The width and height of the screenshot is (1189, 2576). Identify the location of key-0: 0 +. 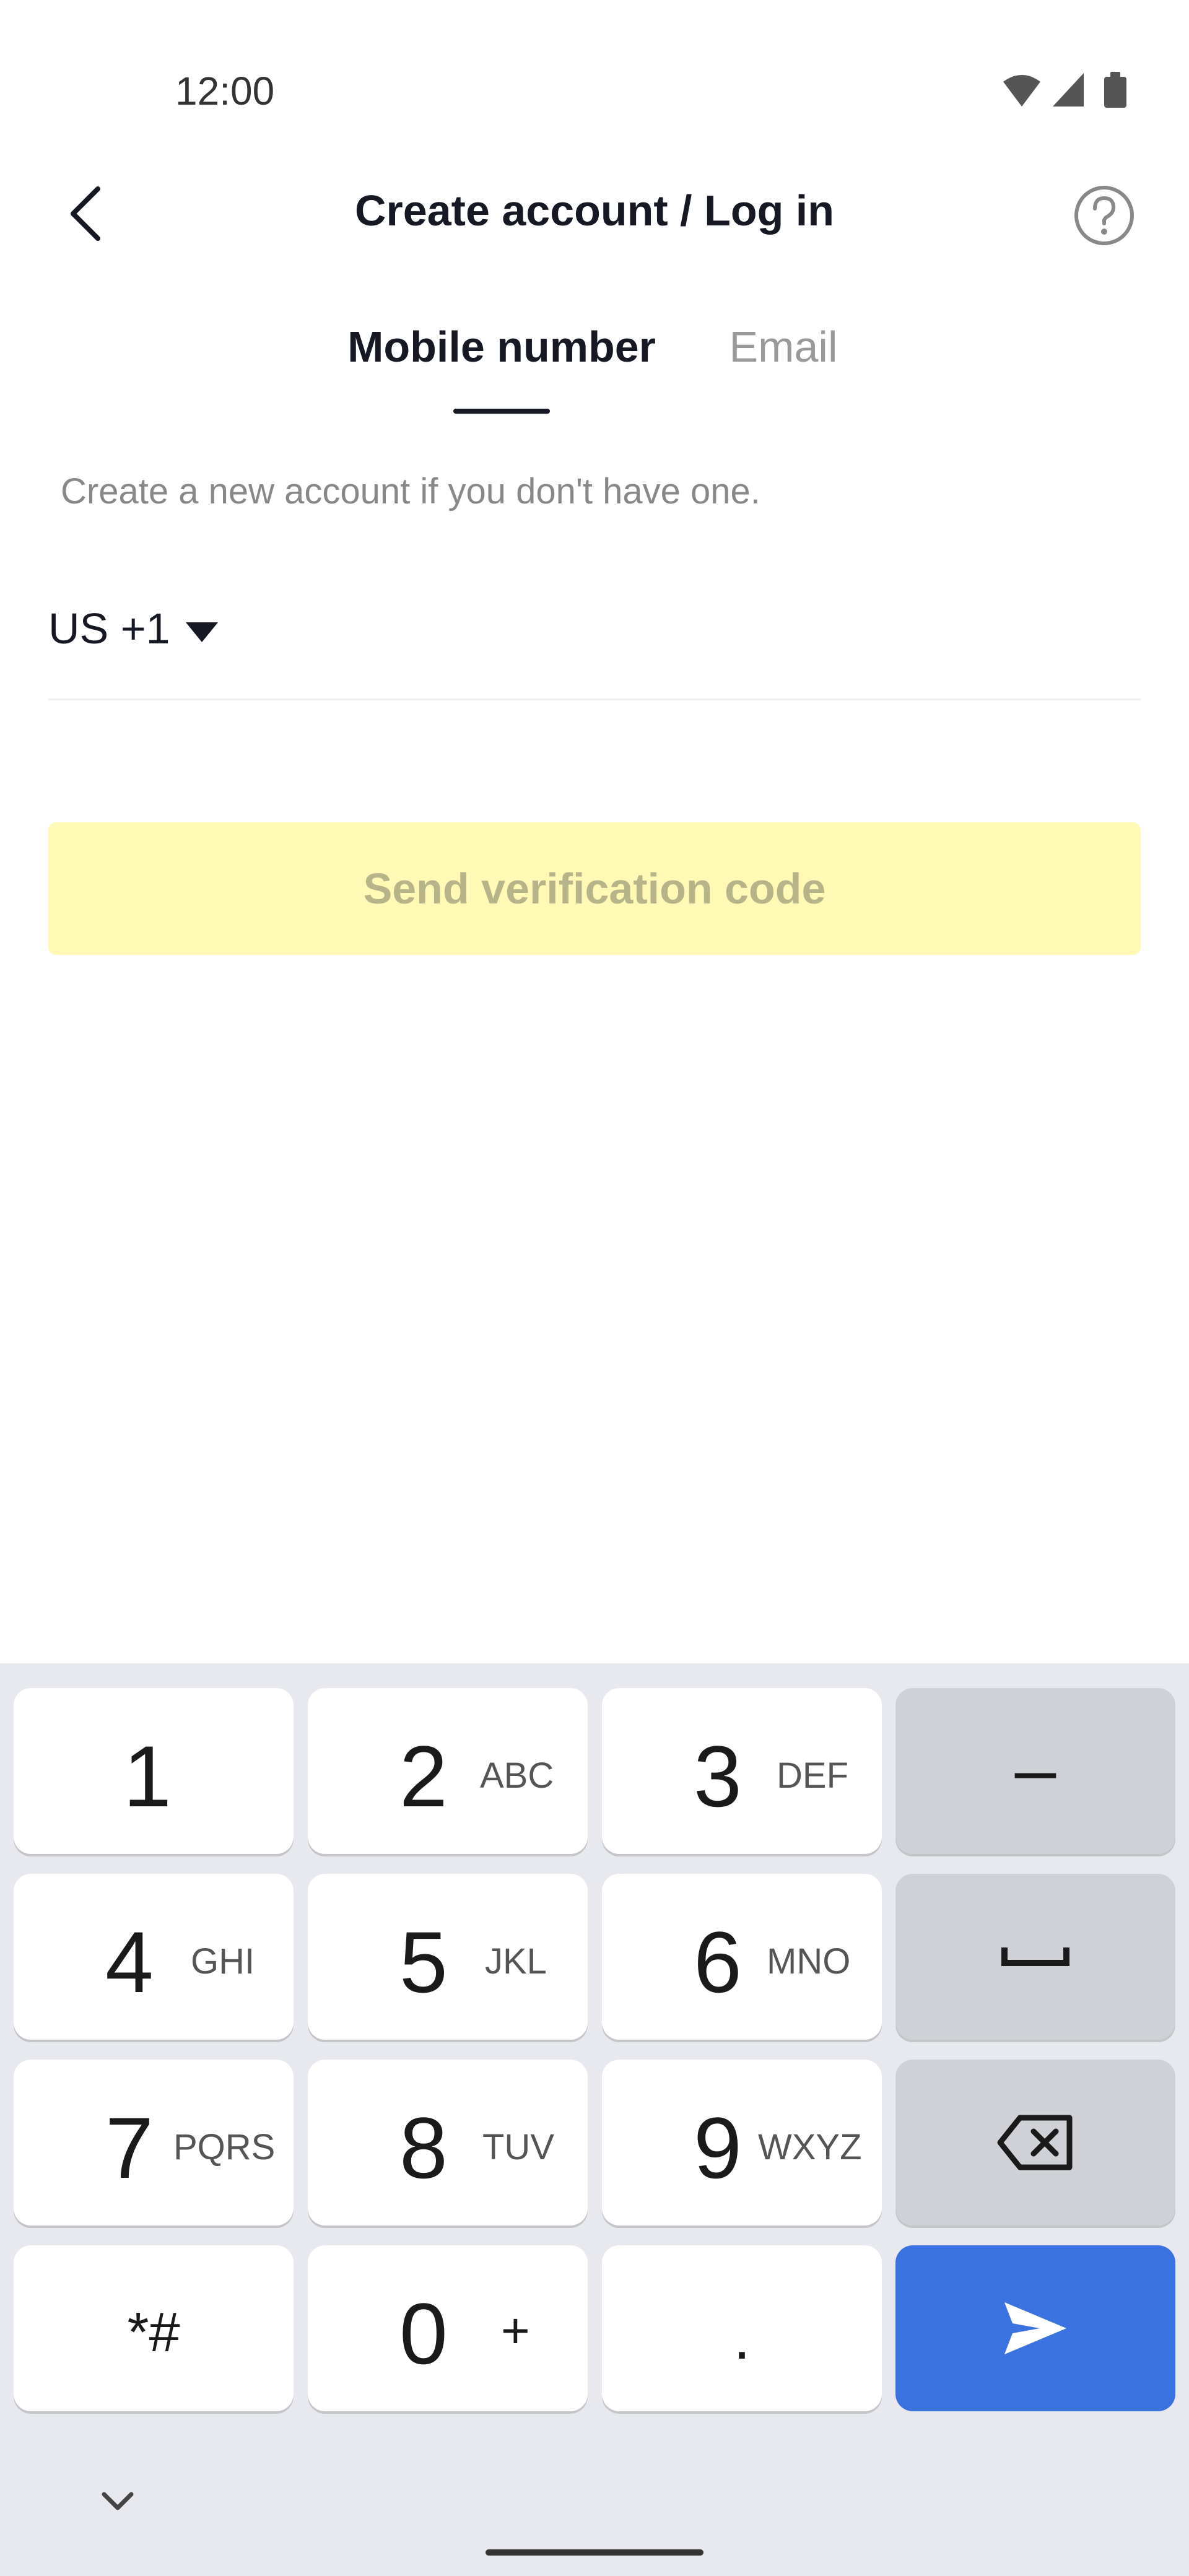
(448, 2328).